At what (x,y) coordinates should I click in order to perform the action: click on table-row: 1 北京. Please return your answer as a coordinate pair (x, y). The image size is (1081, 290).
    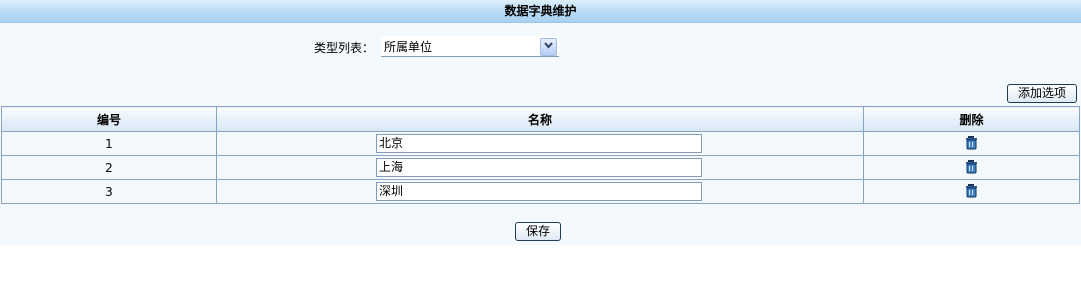
    Looking at the image, I should click on (540, 143).